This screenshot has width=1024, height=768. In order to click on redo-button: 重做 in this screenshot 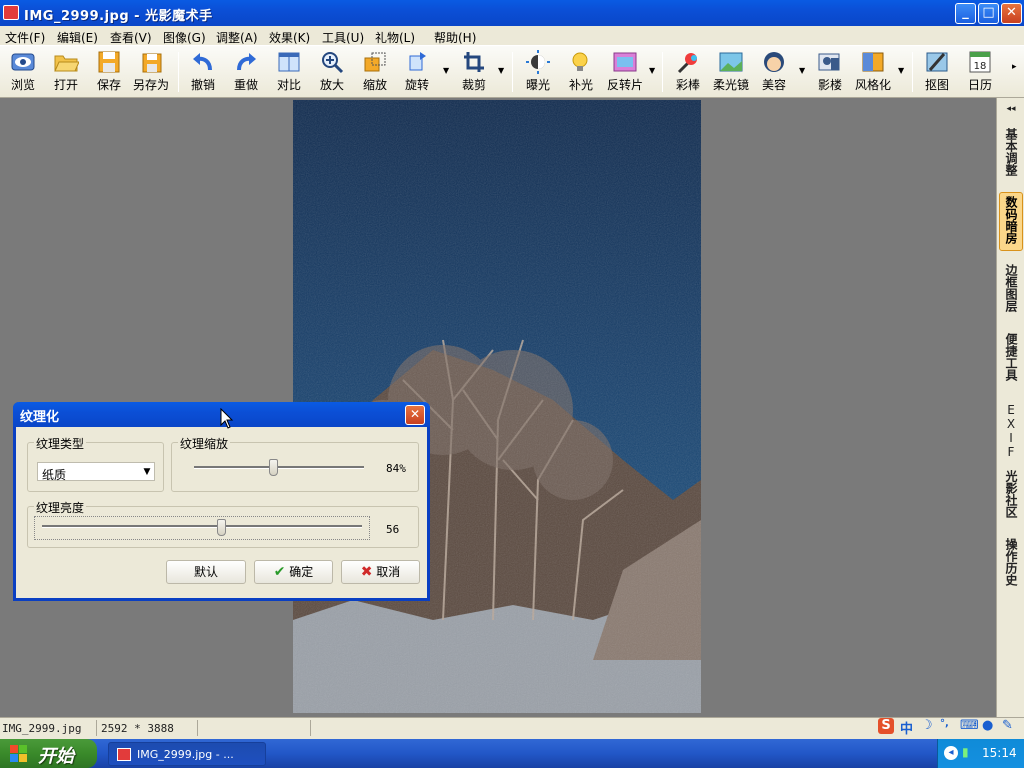, I will do `click(246, 72)`.